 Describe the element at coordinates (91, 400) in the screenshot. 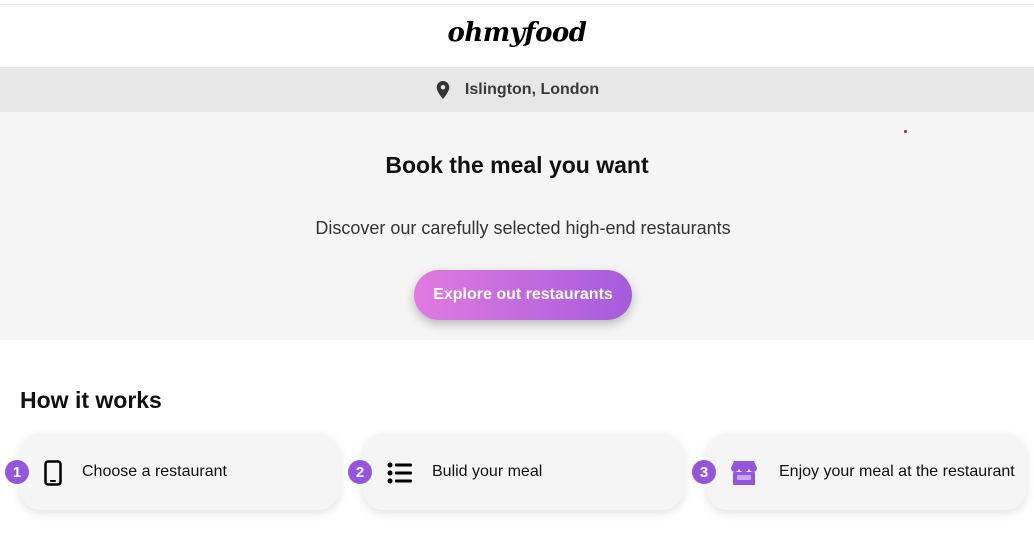

I see `how-it-works-title: How it works` at that location.